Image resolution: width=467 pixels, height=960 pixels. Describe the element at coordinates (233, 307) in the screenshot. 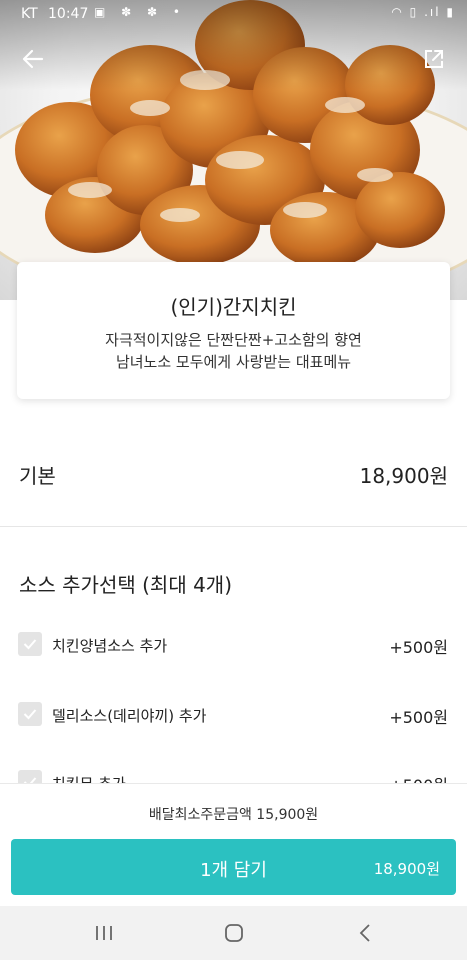

I see `menu-title: (인기)간지치킨` at that location.